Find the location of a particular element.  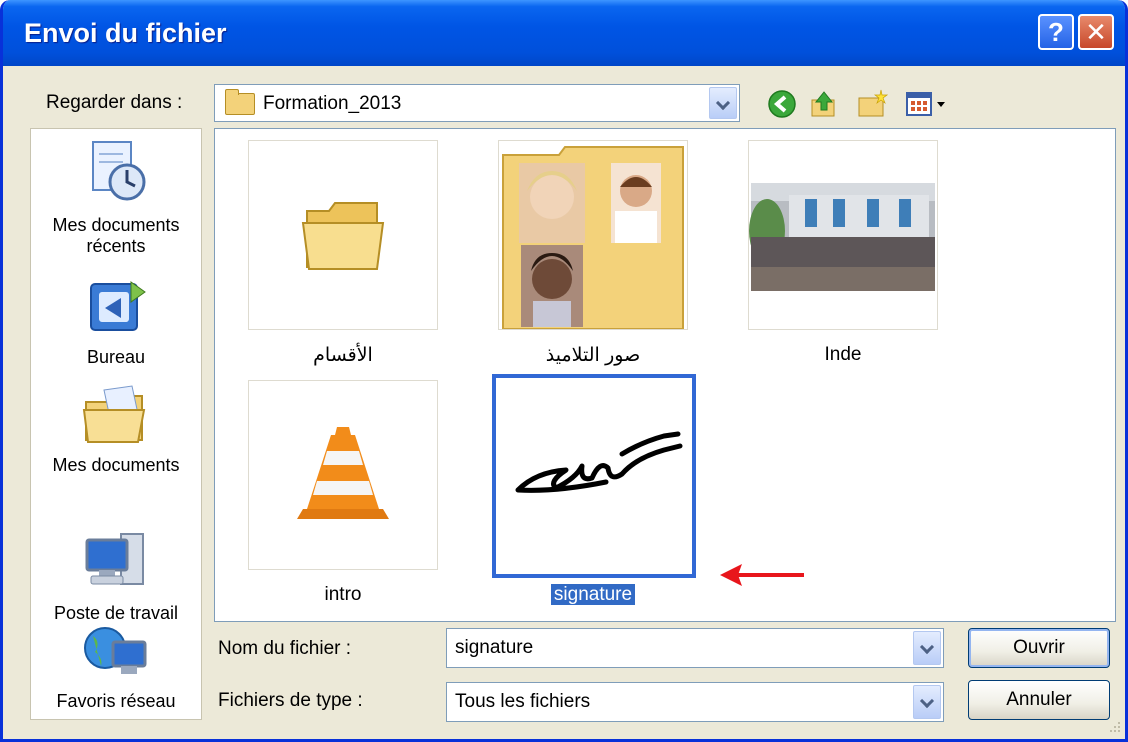

recent-documents-icon is located at coordinates (119, 171).